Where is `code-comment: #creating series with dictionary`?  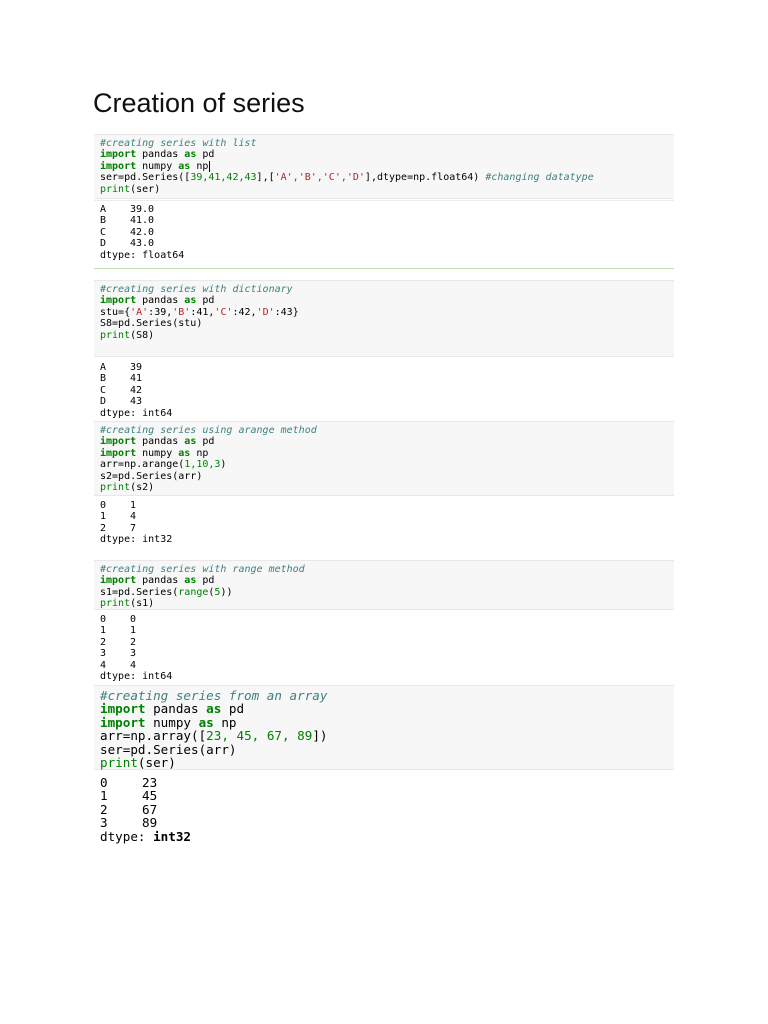
code-comment: #creating series with dictionary is located at coordinates (196, 289).